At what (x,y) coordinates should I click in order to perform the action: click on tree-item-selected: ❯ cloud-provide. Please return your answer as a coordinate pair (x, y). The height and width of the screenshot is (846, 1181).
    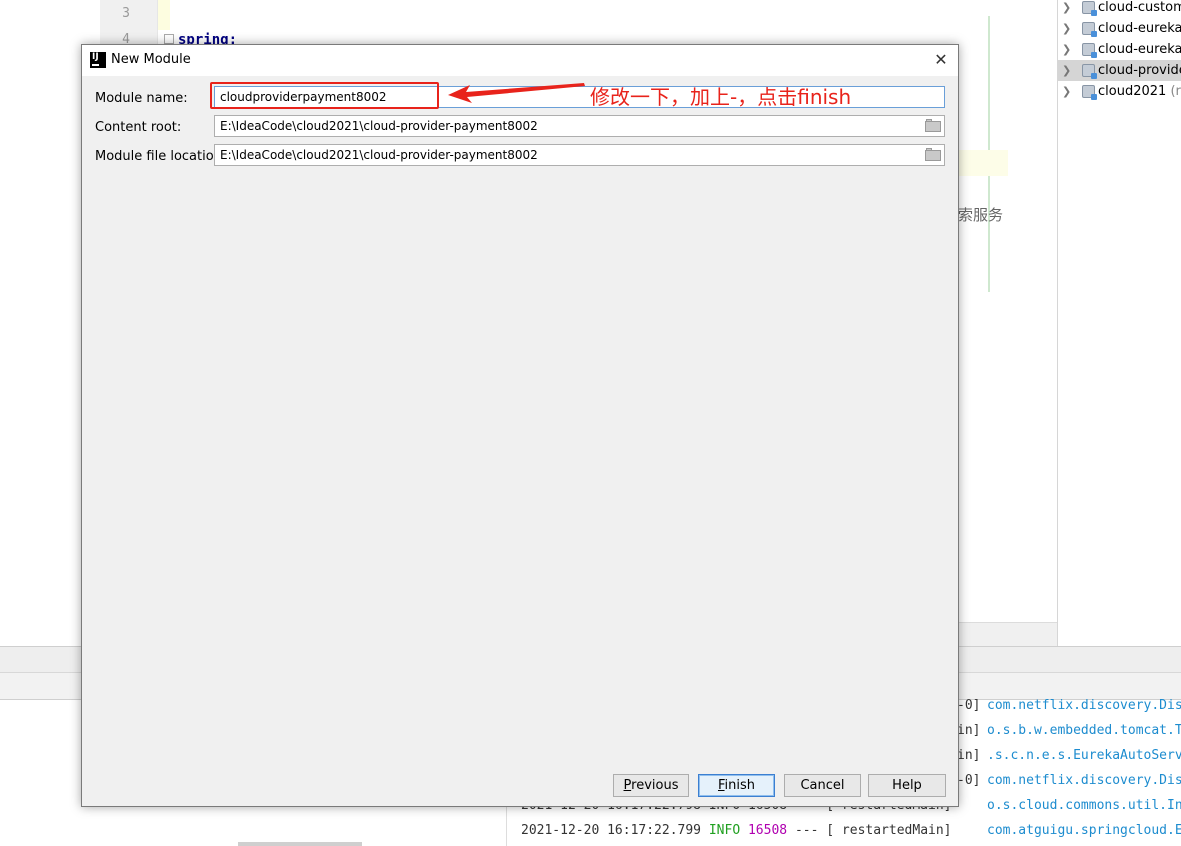
    Looking at the image, I should click on (1119, 70).